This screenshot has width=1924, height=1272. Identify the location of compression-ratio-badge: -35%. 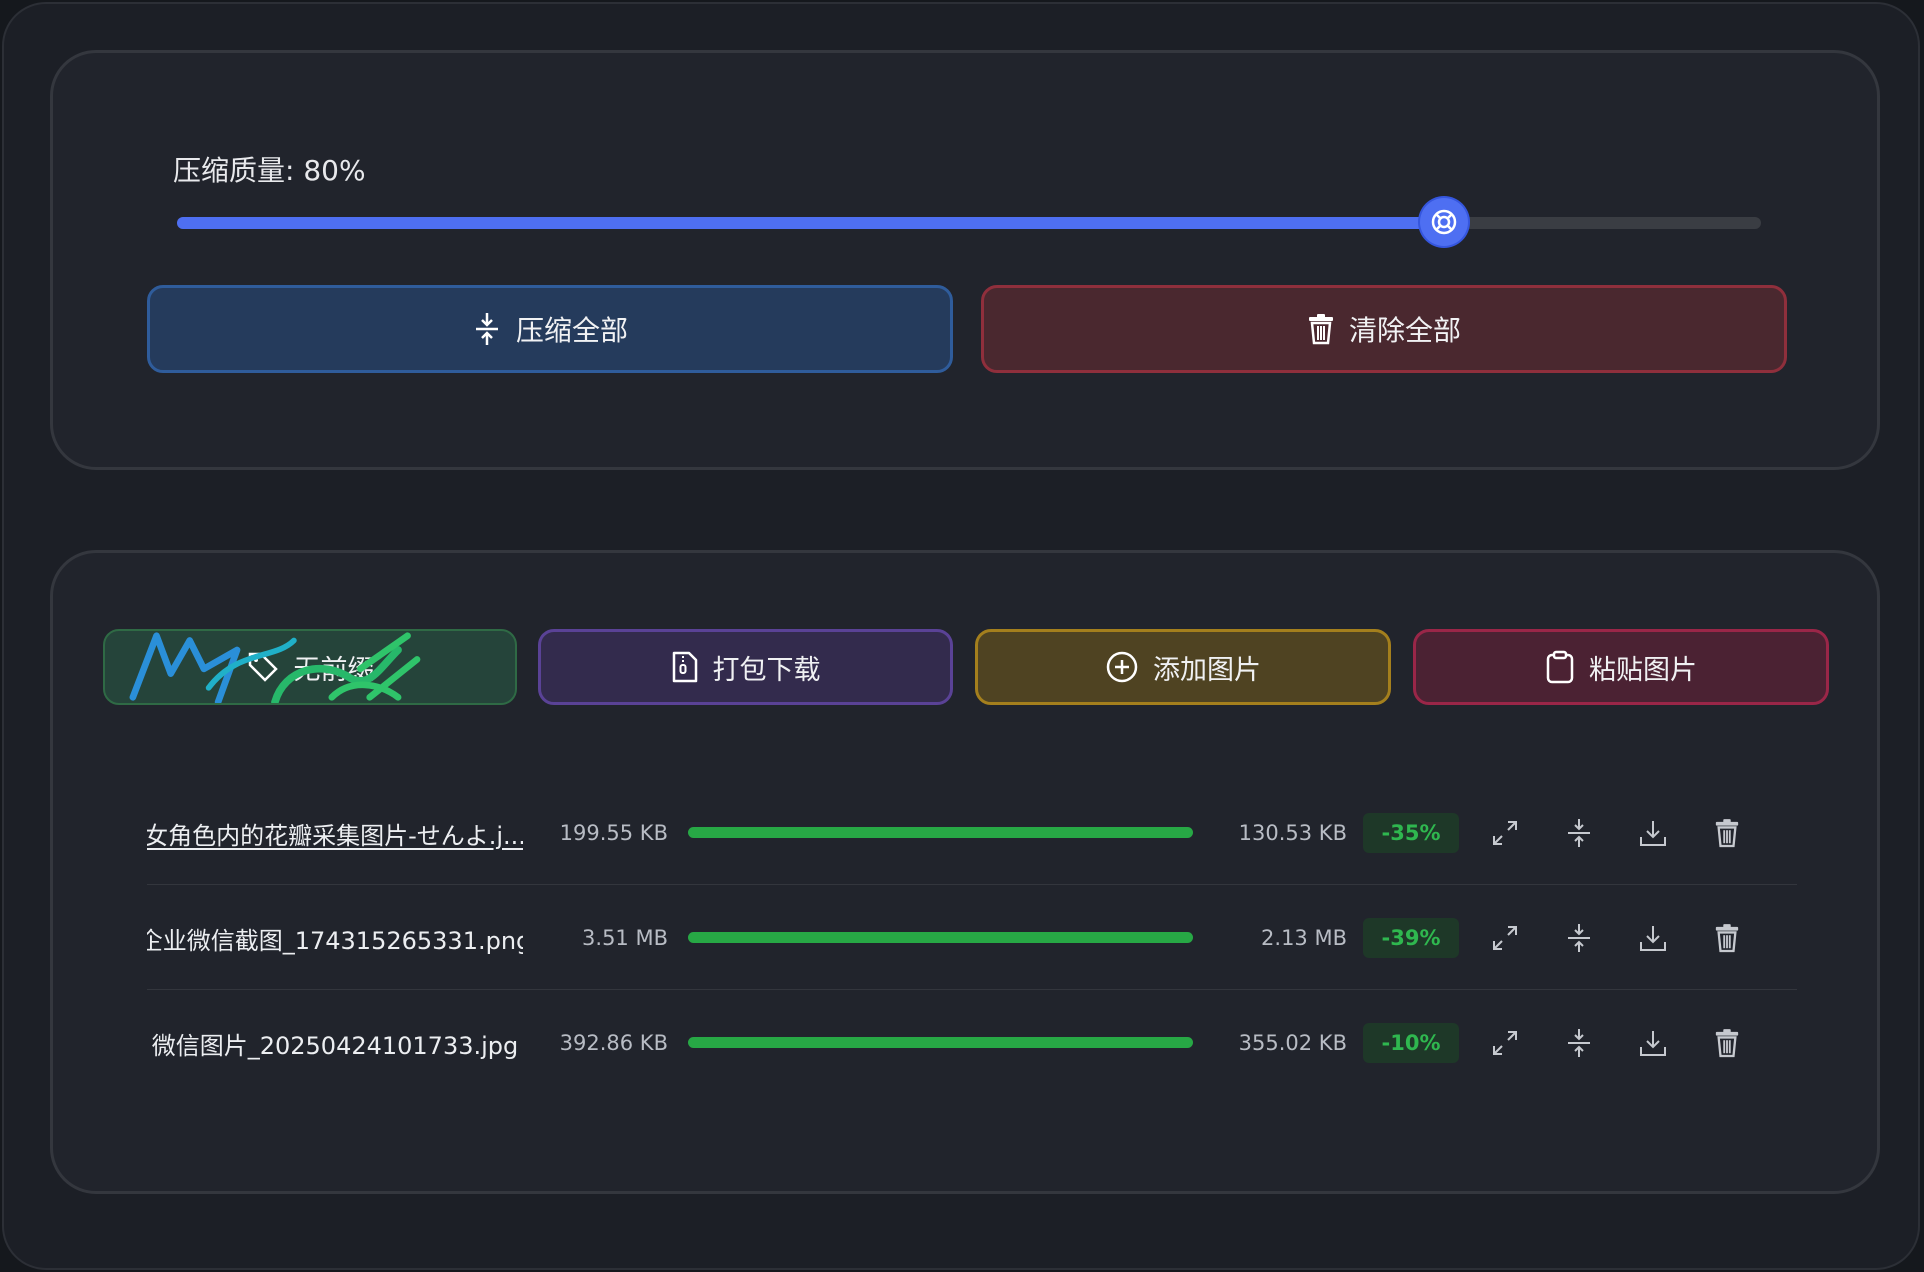
(1411, 833).